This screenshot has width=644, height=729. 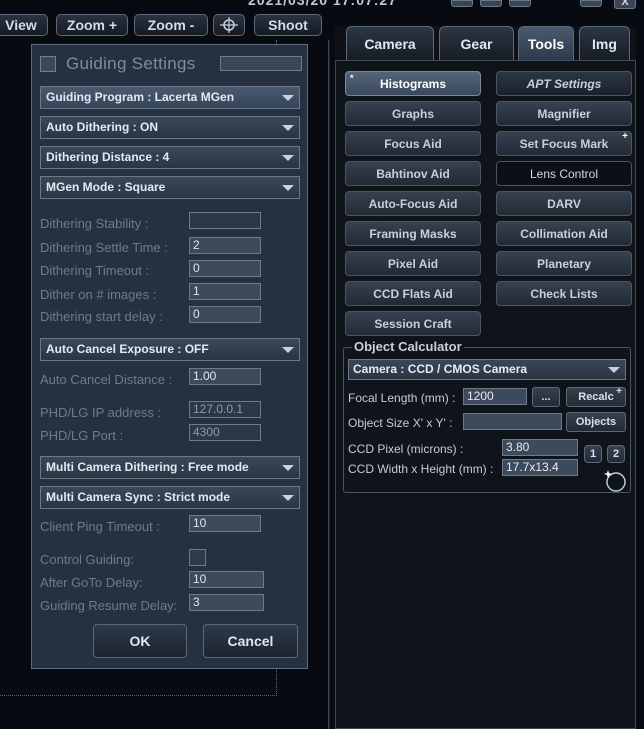 What do you see at coordinates (225, 376) in the screenshot?
I see `auto-cancel-distance-field: 1.00` at bounding box center [225, 376].